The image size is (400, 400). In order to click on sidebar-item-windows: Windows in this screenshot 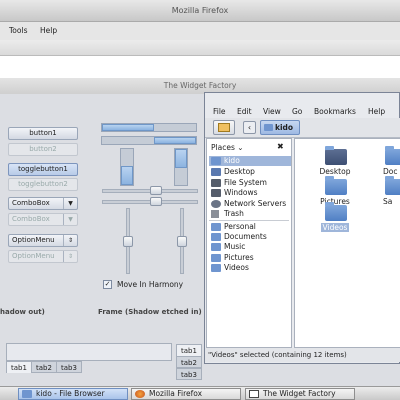, I will do `click(250, 193)`.